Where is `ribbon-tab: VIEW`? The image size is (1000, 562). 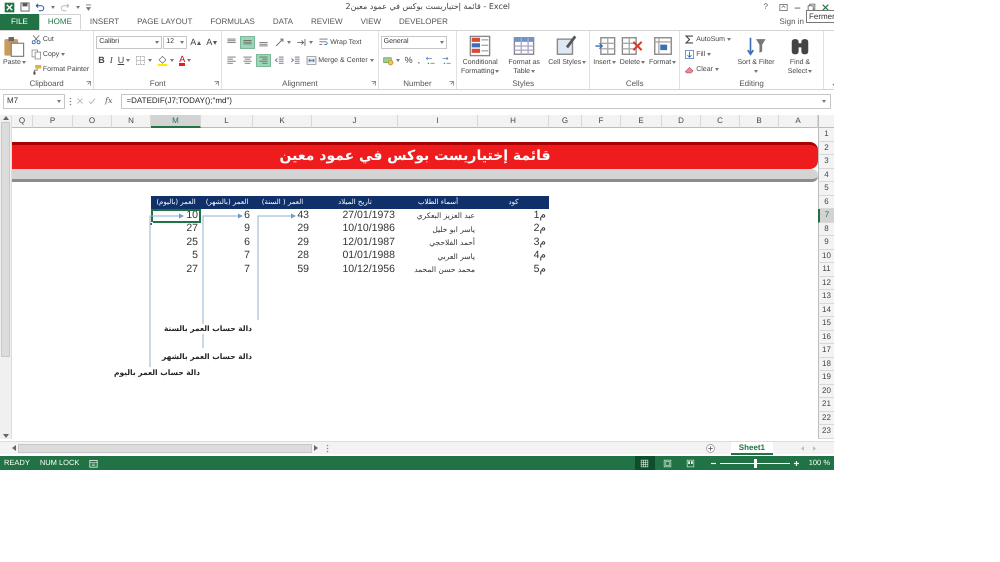 ribbon-tab: VIEW is located at coordinates (371, 22).